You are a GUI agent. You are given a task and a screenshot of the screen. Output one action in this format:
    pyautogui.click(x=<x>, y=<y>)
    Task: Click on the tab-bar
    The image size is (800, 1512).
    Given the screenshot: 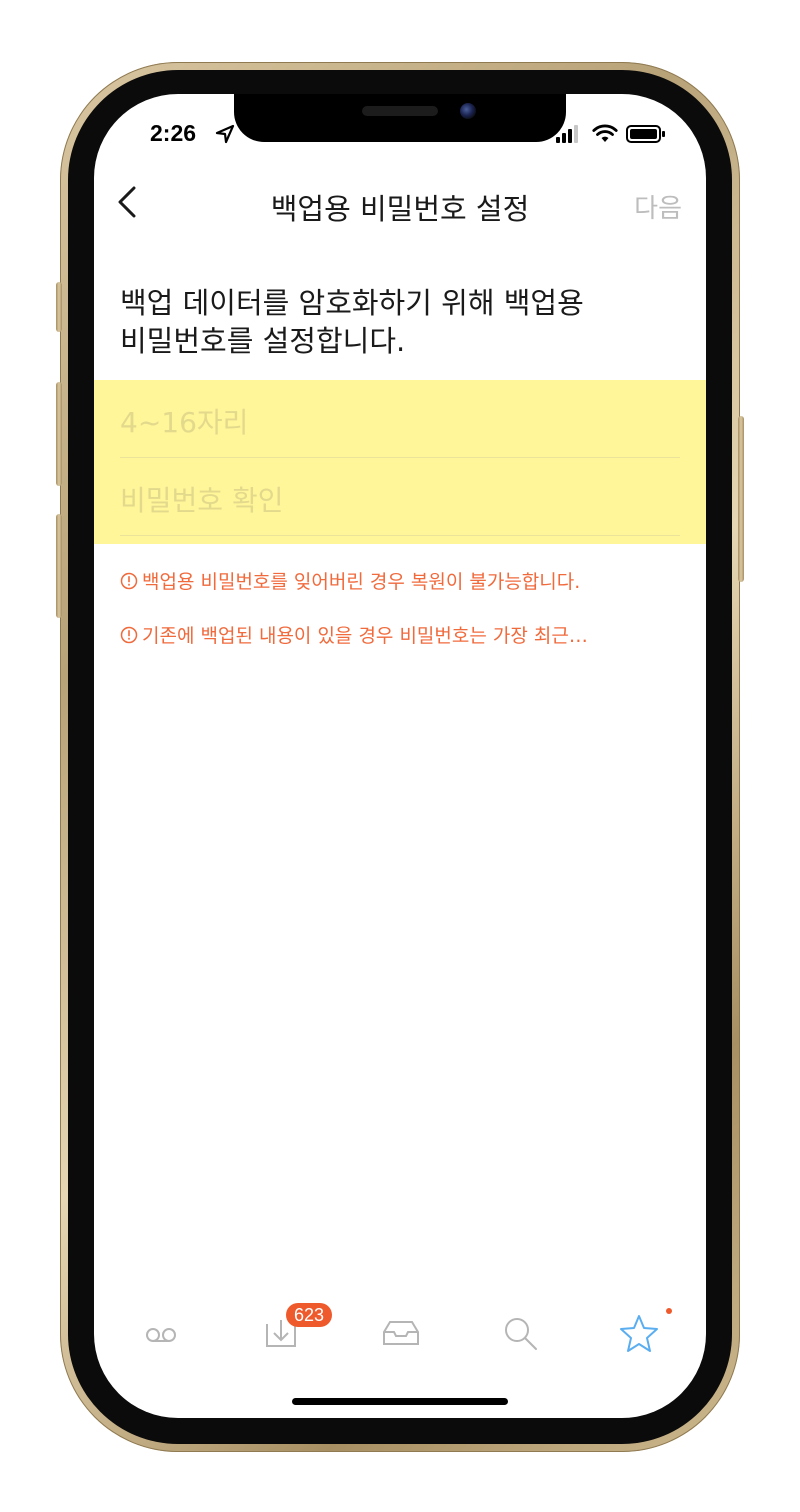 What is the action you would take?
    pyautogui.click(x=400, y=1329)
    